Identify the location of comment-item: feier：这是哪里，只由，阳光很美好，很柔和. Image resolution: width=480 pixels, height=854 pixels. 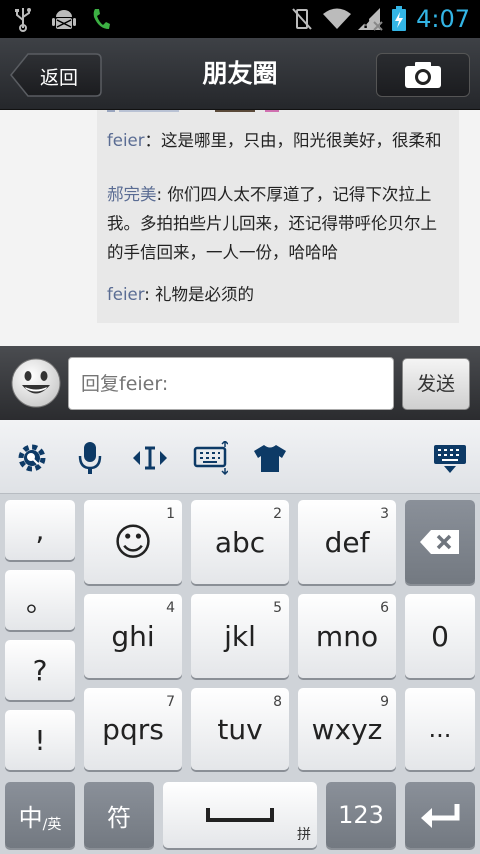
(279, 140).